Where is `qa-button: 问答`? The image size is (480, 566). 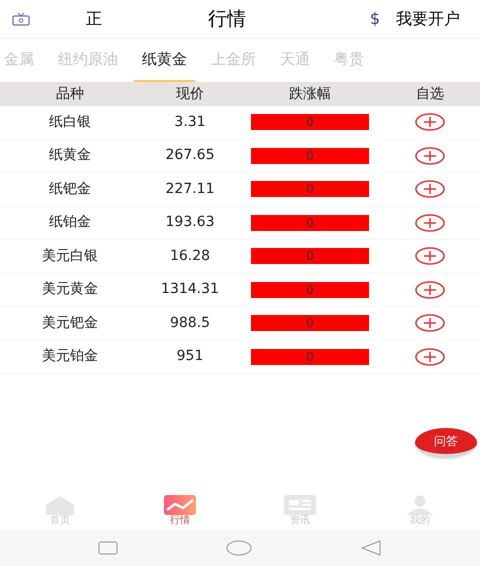
qa-button: 问答 is located at coordinates (446, 443).